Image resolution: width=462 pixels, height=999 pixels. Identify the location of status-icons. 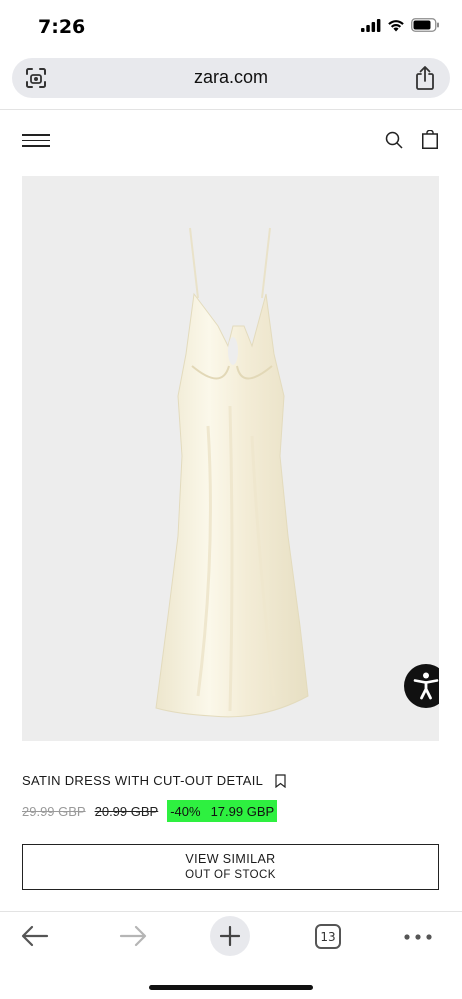
(400, 25).